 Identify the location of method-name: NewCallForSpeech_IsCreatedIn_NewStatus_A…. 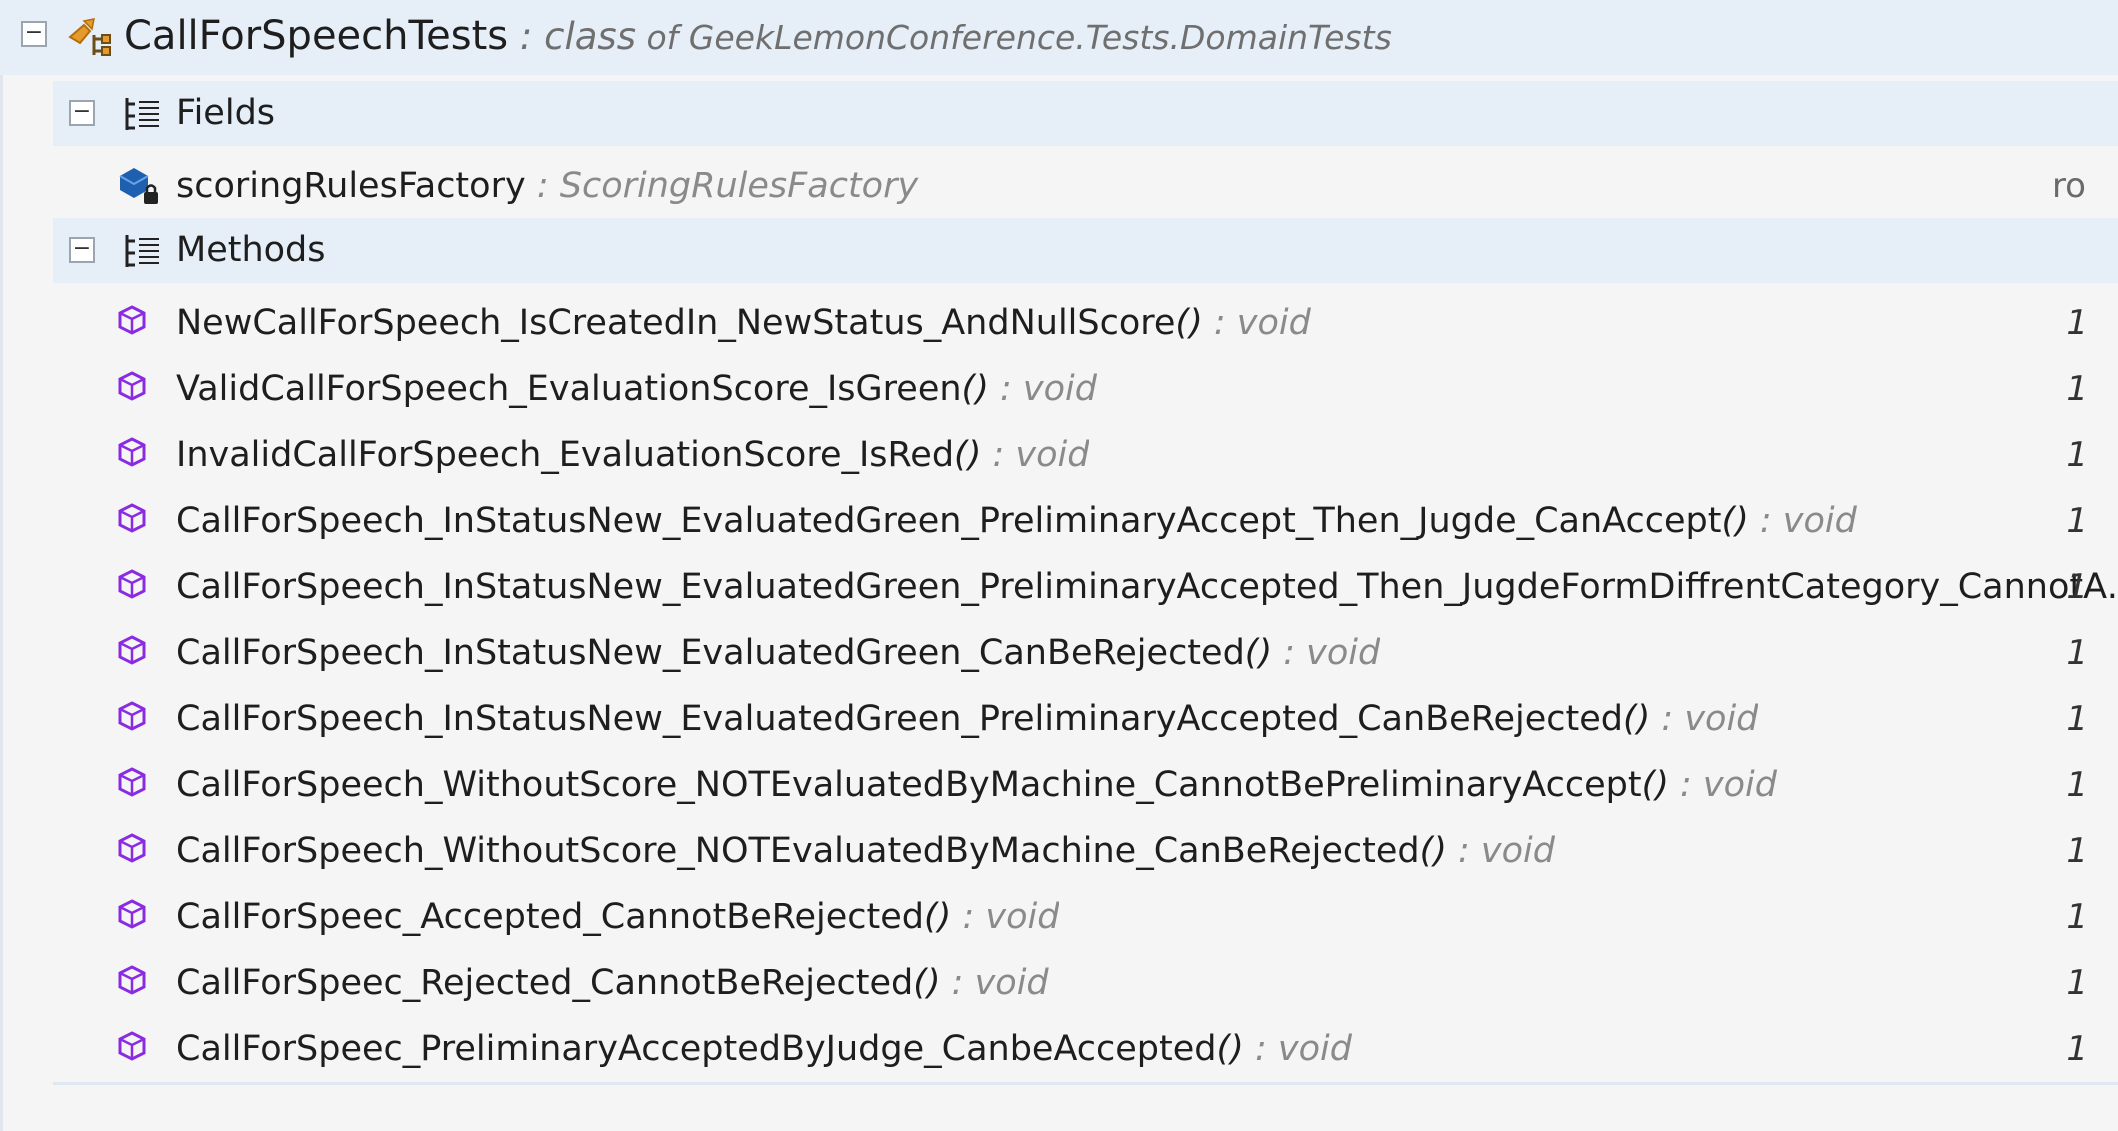
(676, 323).